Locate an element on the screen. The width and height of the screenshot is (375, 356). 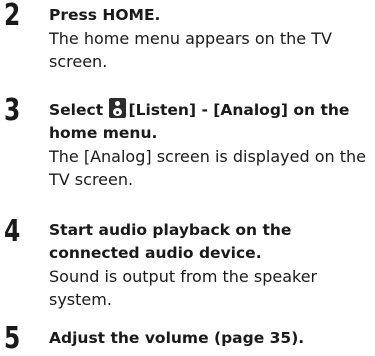
step-title-line2: connected audio device. is located at coordinates (155, 253).